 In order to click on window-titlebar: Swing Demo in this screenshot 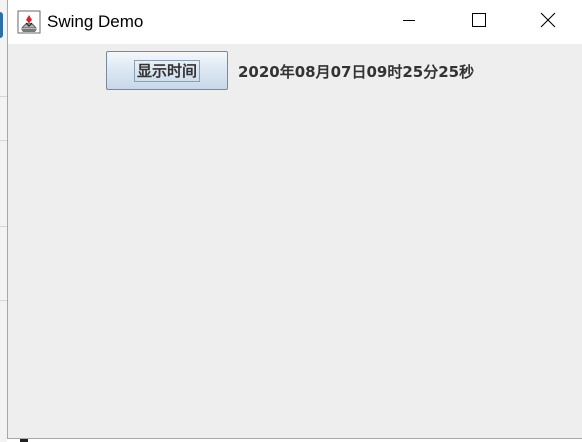, I will do `click(295, 22)`.